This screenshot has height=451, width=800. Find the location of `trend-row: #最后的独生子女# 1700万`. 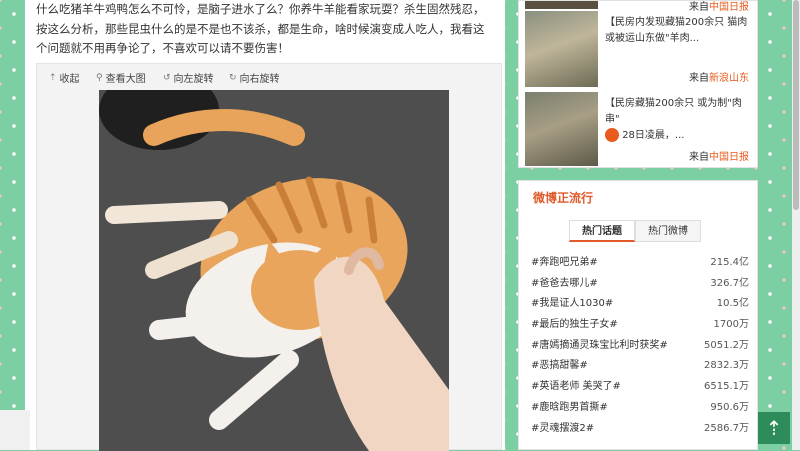

trend-row: #最后的独生子女# 1700万 is located at coordinates (640, 324).